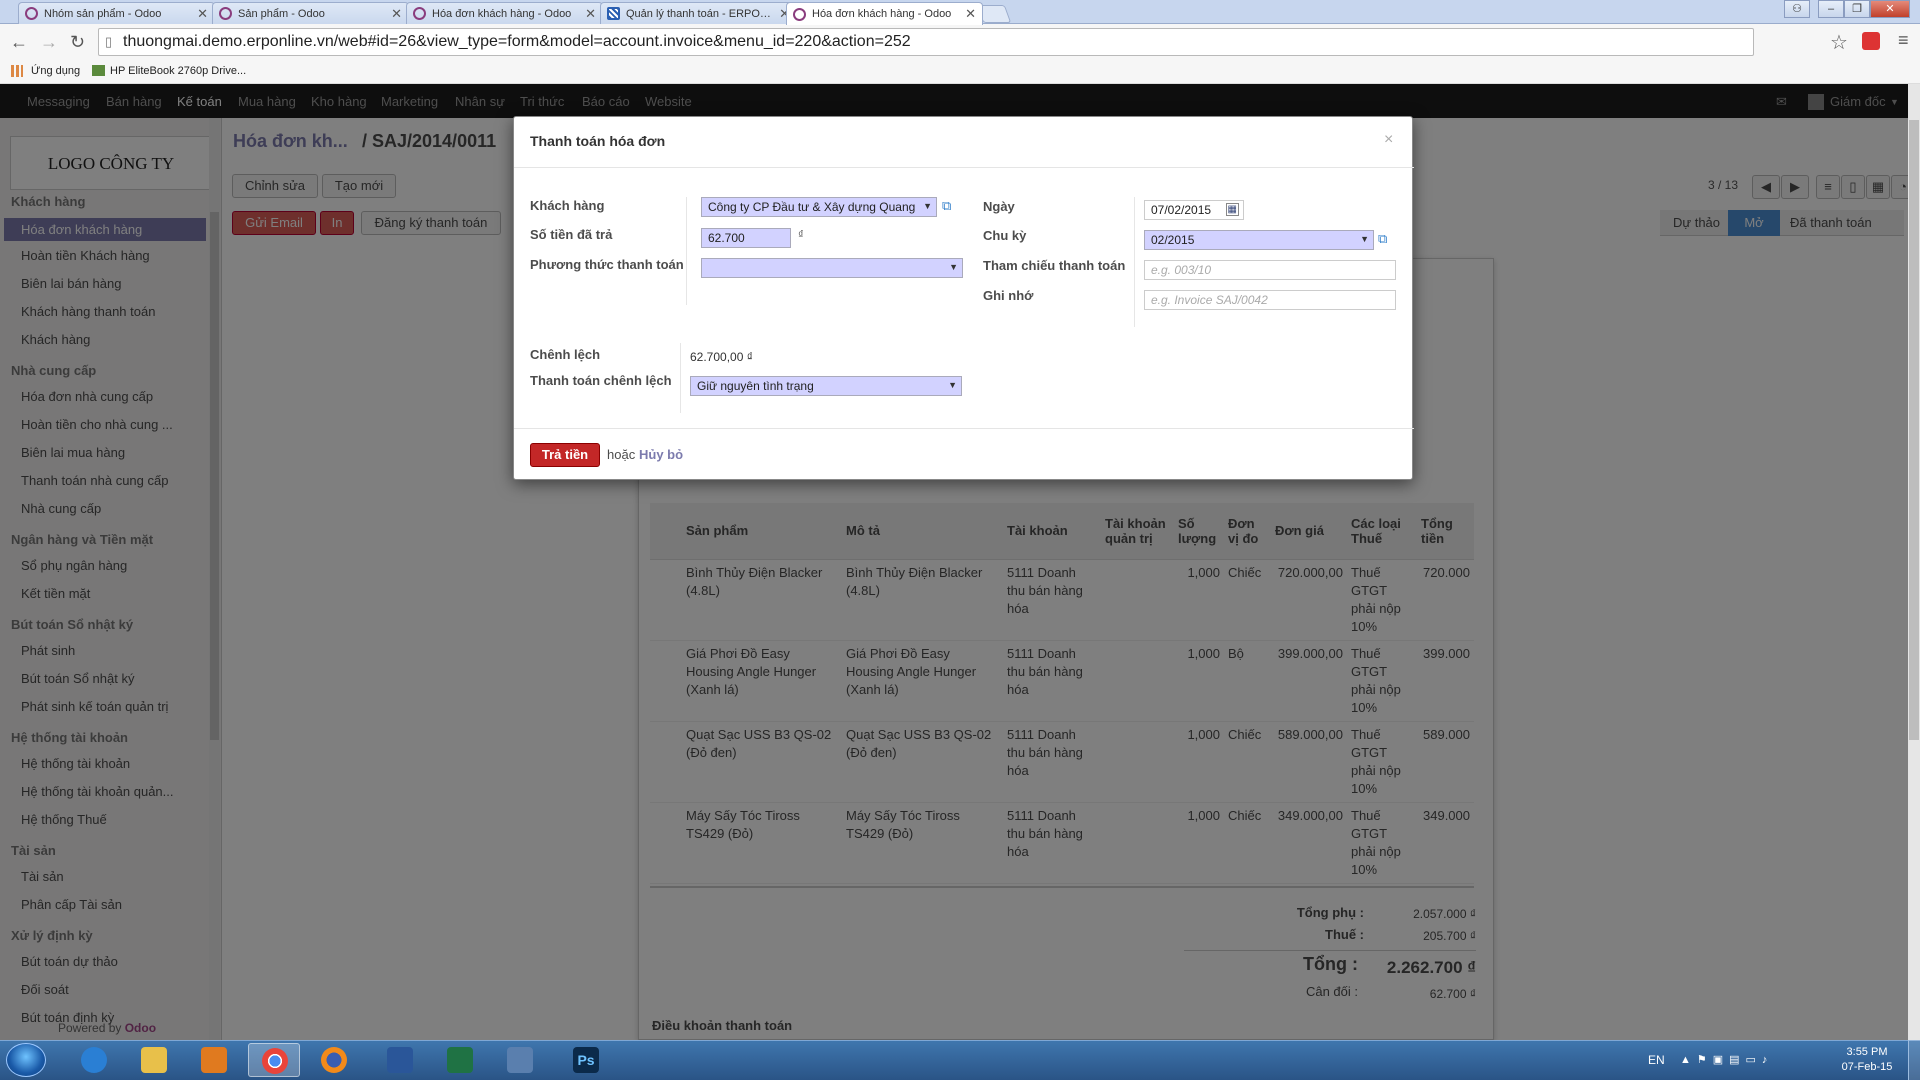  Describe the element at coordinates (999, 206) in the screenshot. I see `date-label: Ngày` at that location.